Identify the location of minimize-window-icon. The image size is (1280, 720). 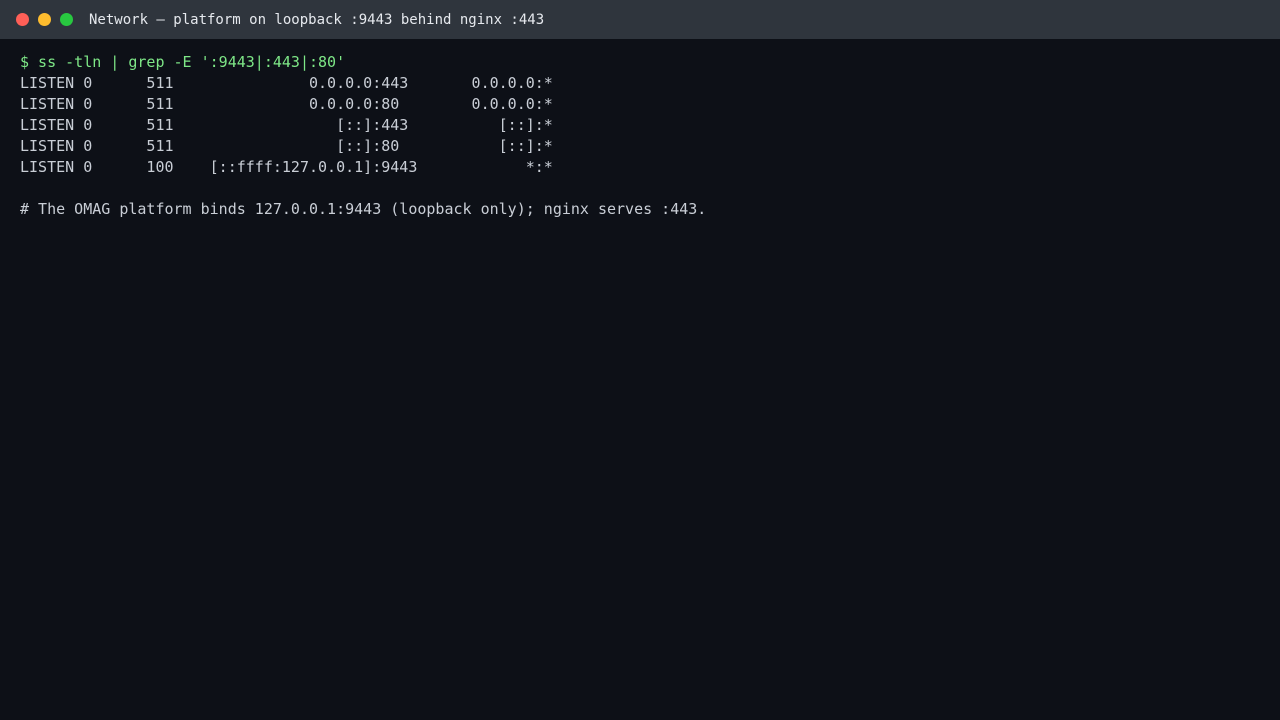
(44, 19).